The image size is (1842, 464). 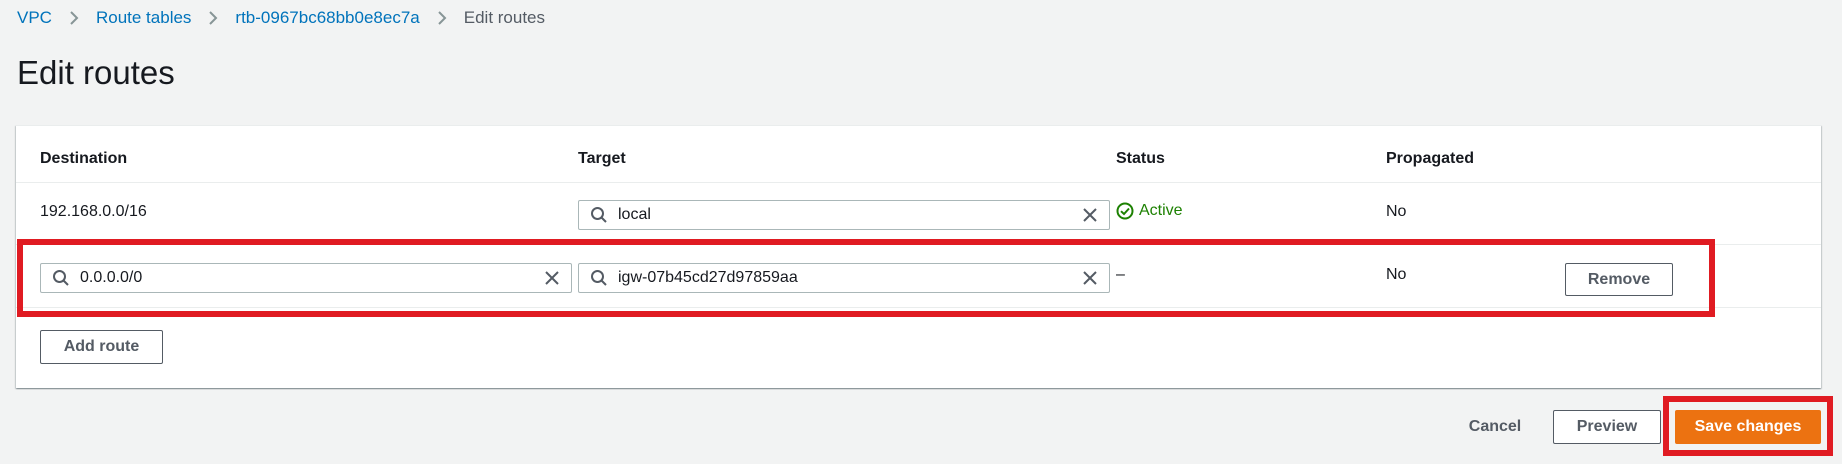 I want to click on destination-static-value: 192.168.0.0/16, so click(x=93, y=211).